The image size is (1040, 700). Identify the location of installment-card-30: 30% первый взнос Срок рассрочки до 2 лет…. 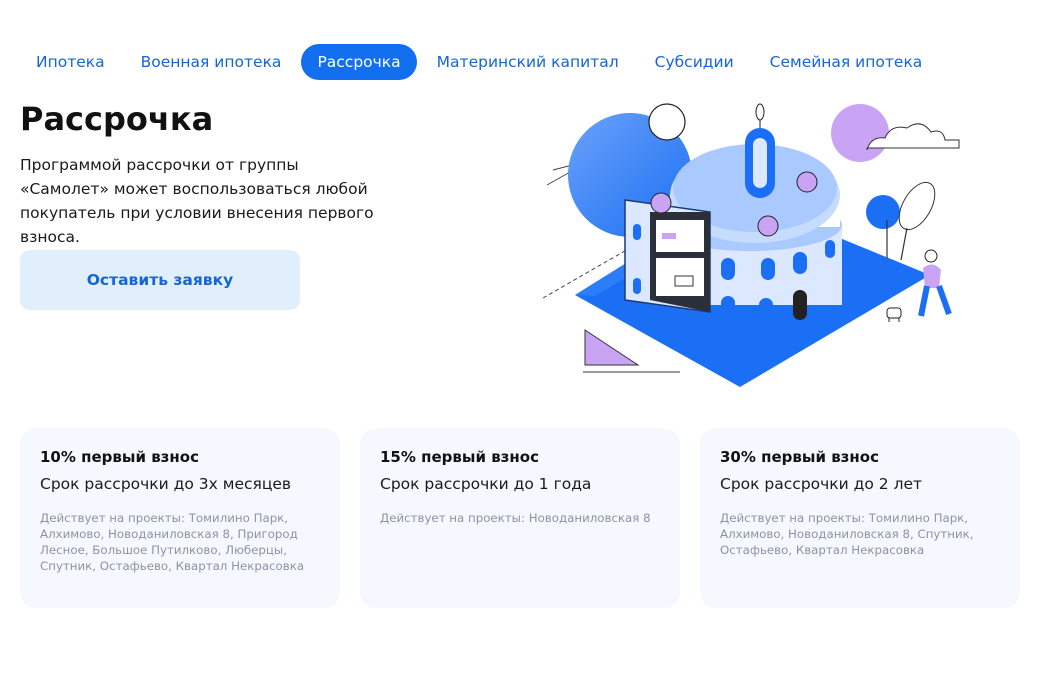
(860, 518).